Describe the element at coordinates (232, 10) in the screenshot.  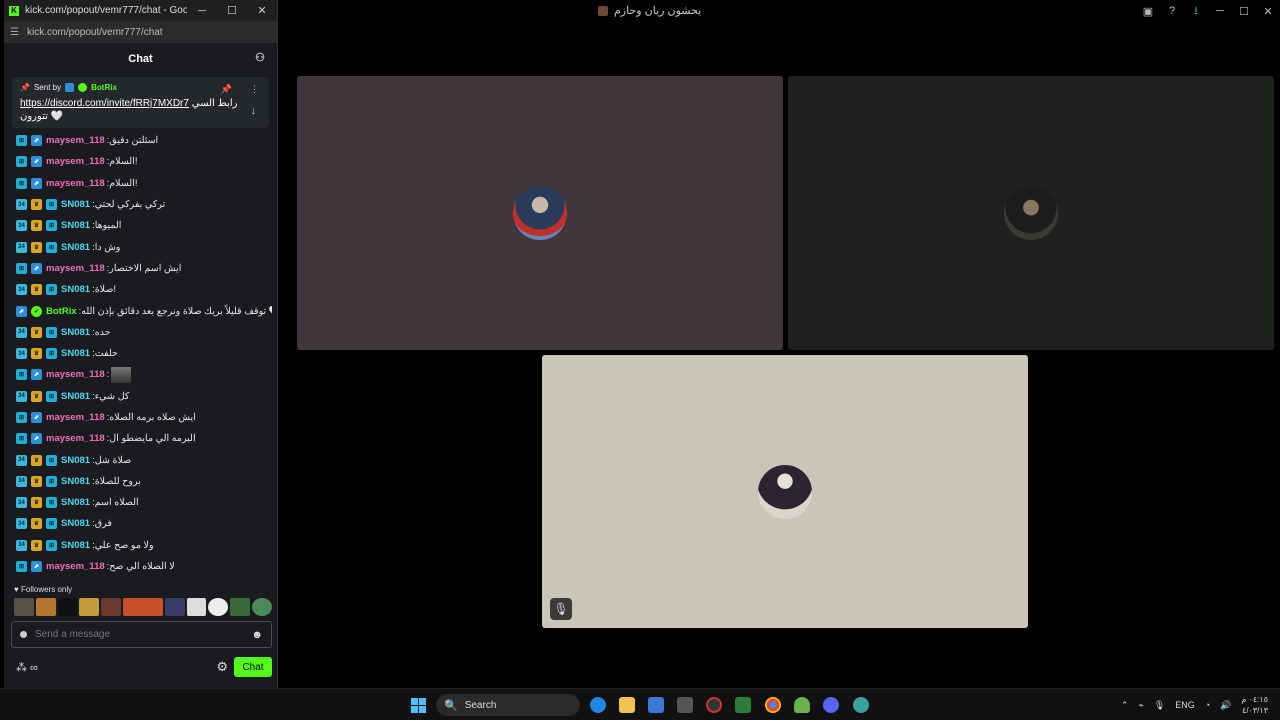
I see `maximize-button: ☐` at that location.